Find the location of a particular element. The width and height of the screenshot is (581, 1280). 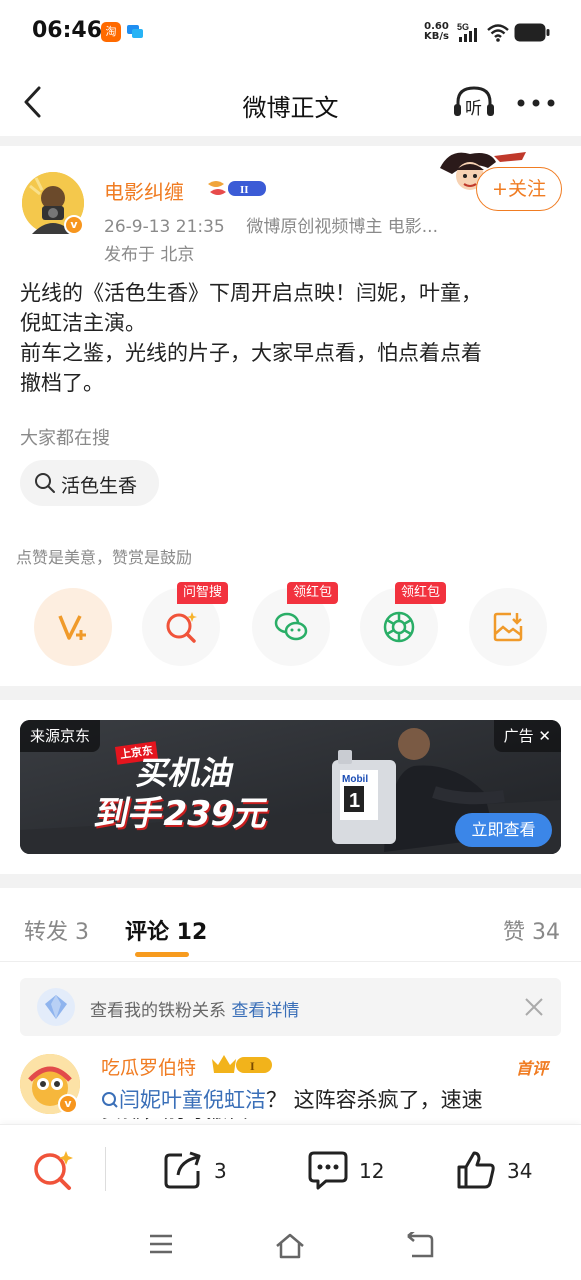

system-nav-bar is located at coordinates (290, 1247).